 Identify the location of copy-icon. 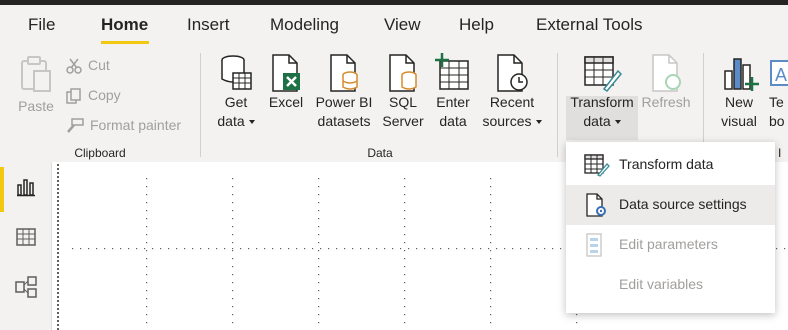
(73, 96).